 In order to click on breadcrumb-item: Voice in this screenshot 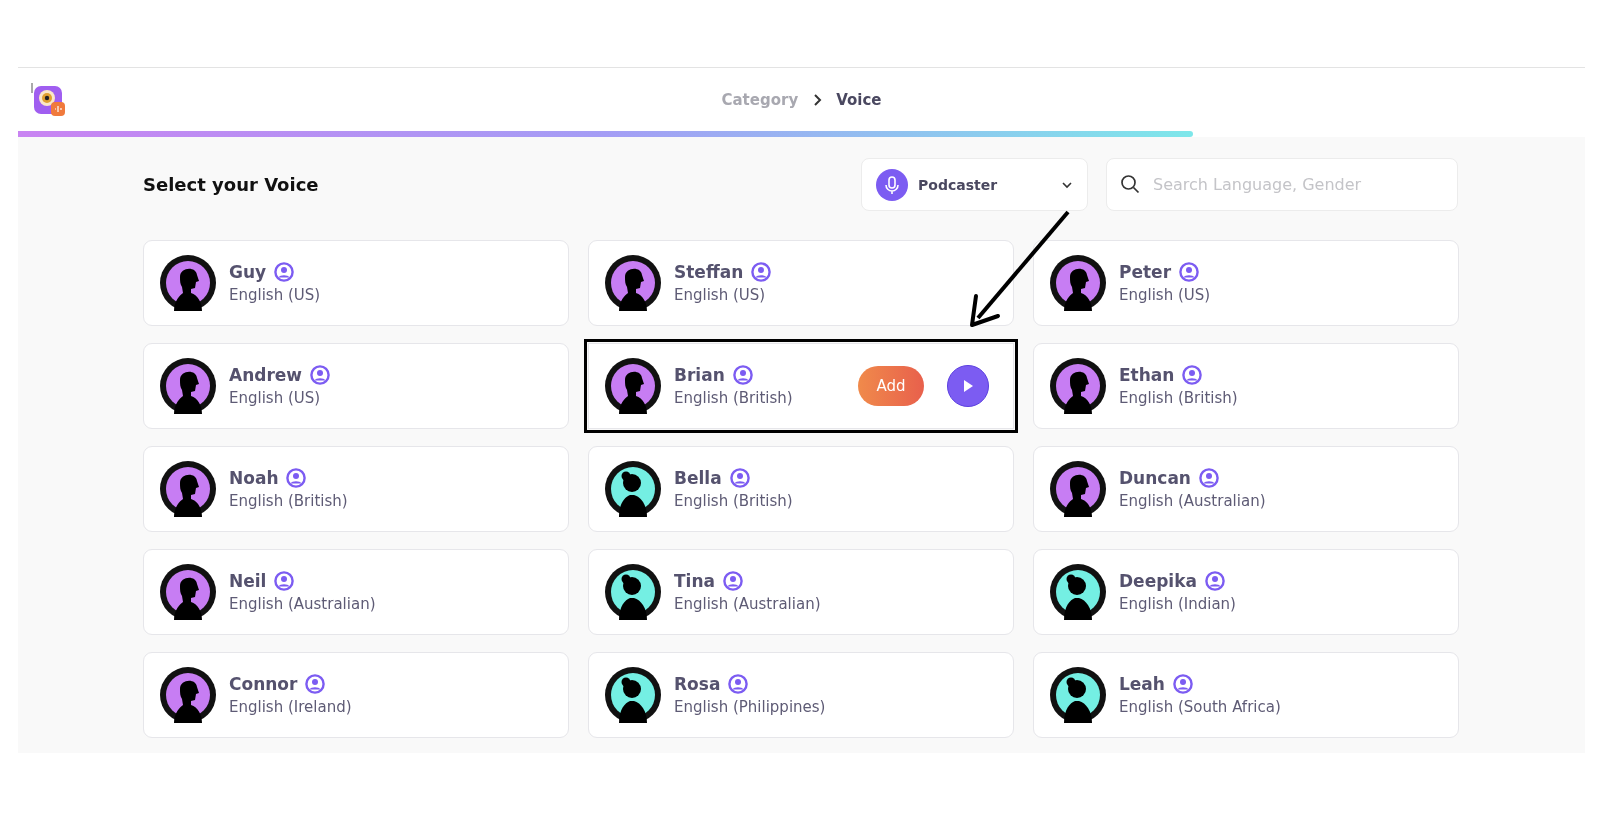, I will do `click(859, 99)`.